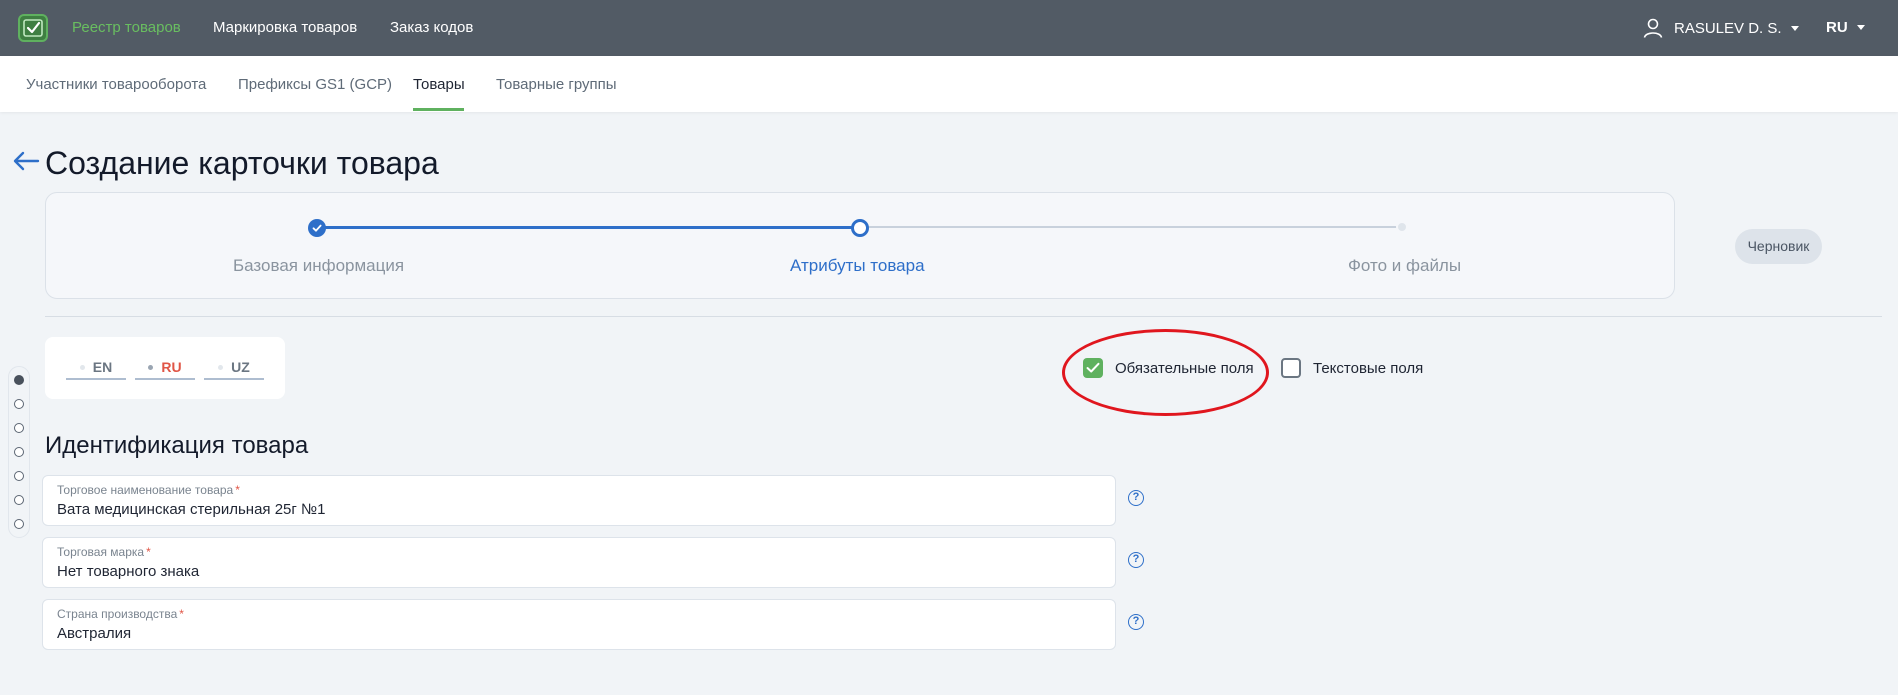 Image resolution: width=1898 pixels, height=695 pixels. What do you see at coordinates (318, 266) in the screenshot?
I see `step-label-basic-info: Базовая информация` at bounding box center [318, 266].